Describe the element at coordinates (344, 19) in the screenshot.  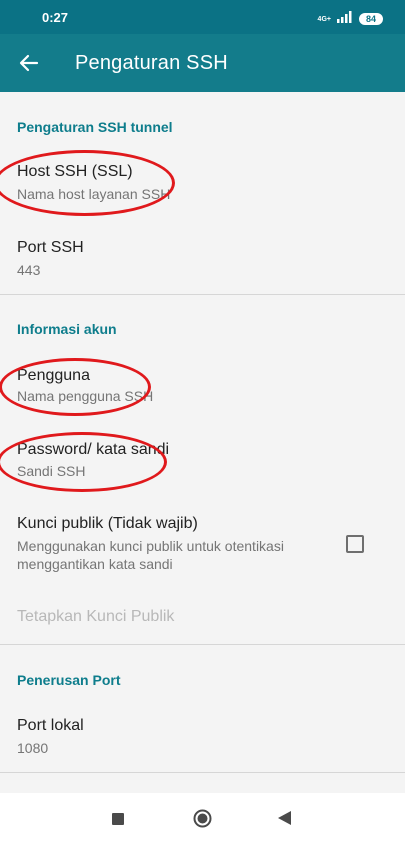
I see `signal-icon` at that location.